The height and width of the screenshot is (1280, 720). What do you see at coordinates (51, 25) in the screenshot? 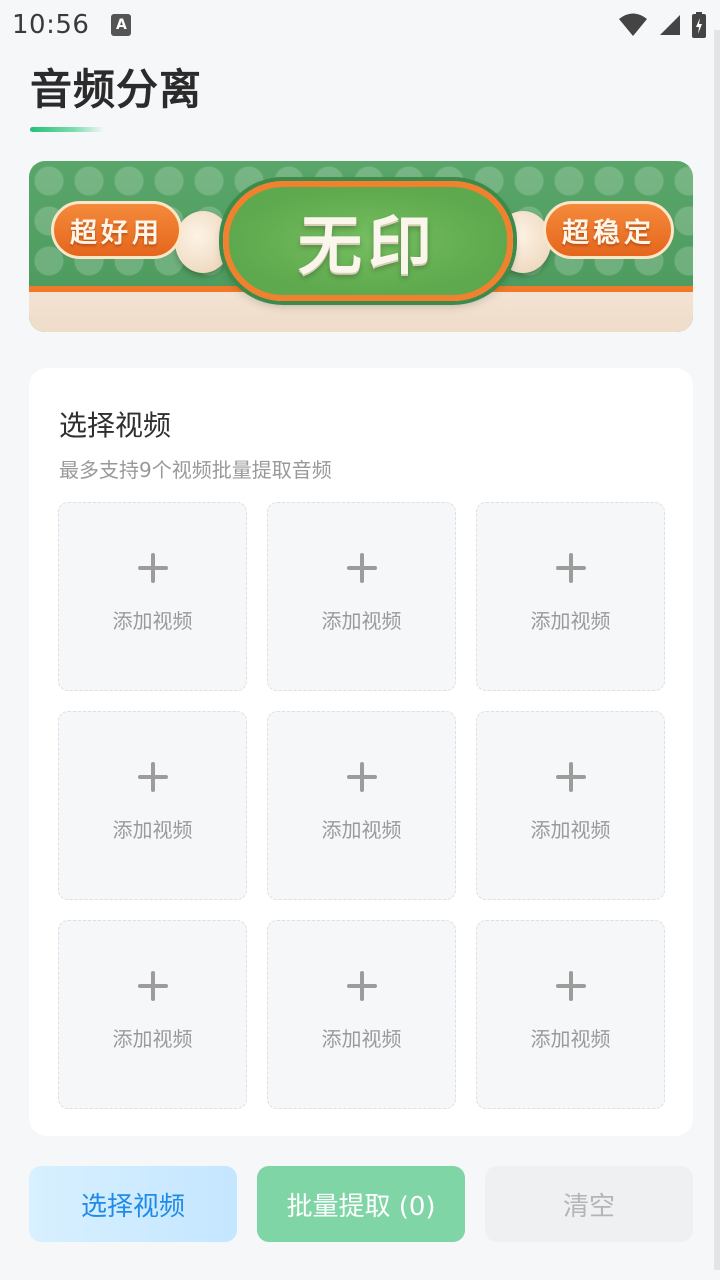
I see `status-time: 10:56` at bounding box center [51, 25].